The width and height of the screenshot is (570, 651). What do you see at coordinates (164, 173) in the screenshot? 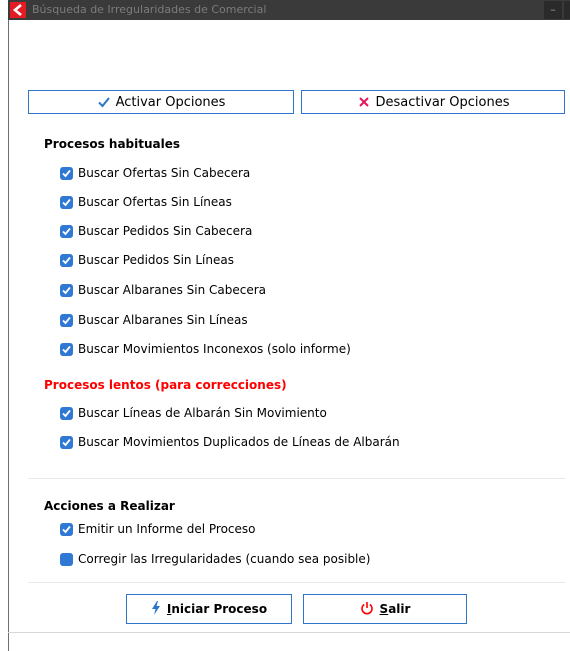
I see `checkbox-label: Buscar Ofertas Sin Cabecera` at bounding box center [164, 173].